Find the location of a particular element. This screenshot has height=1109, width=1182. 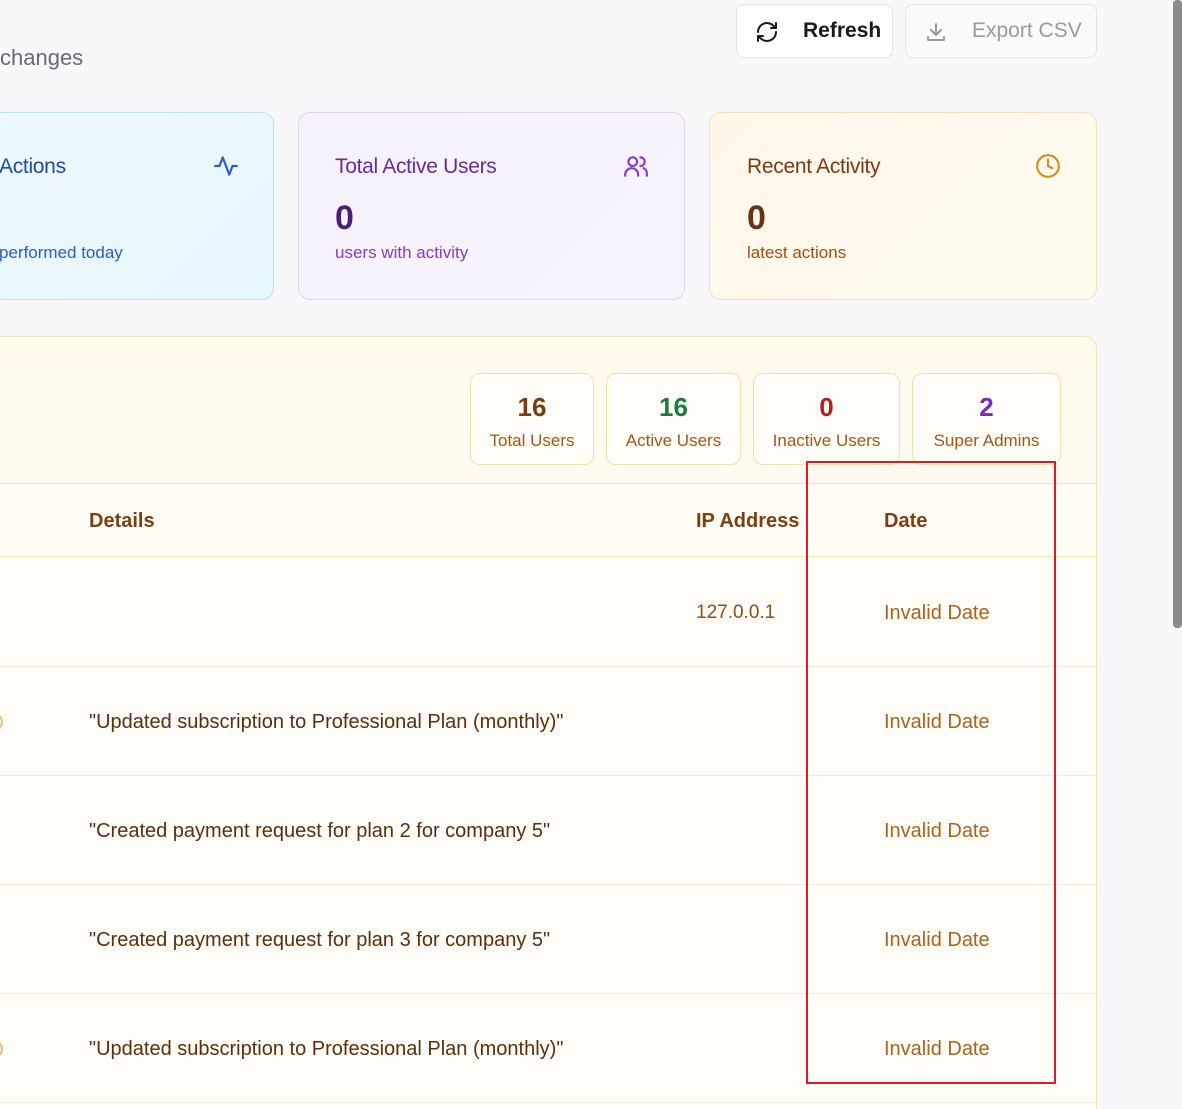

stat-label: Total Users is located at coordinates (532, 440).